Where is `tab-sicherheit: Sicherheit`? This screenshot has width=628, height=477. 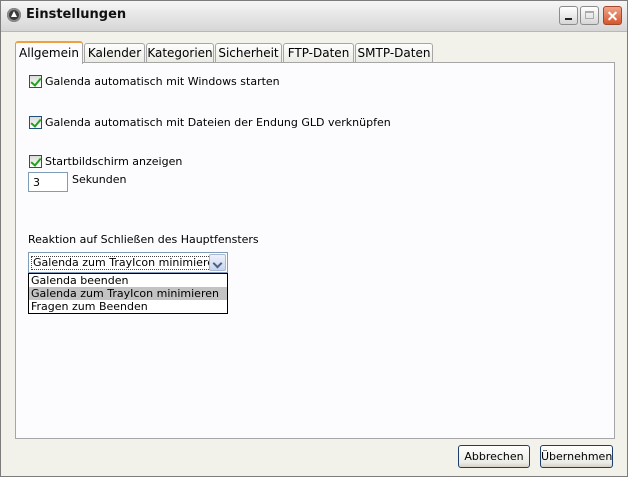 tab-sicherheit: Sicherheit is located at coordinates (248, 52).